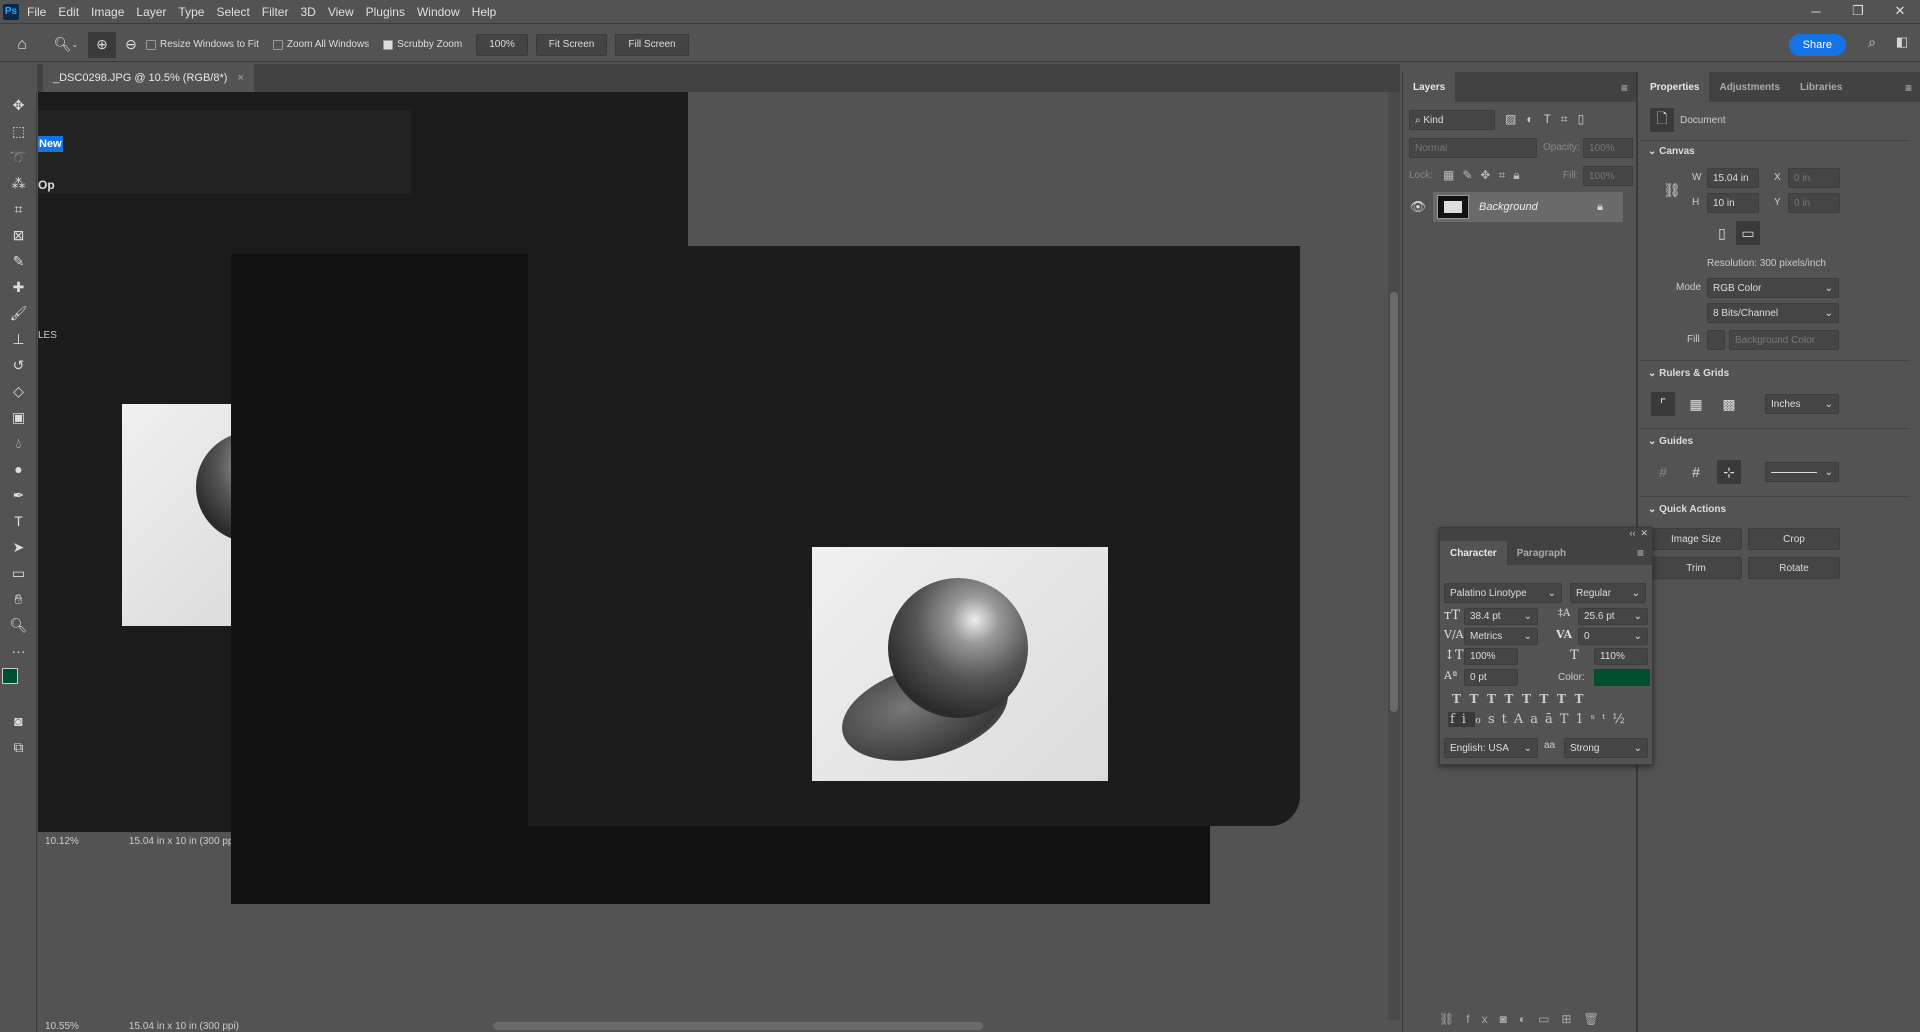 The height and width of the screenshot is (1032, 1920). I want to click on menu-help: Help, so click(484, 12).